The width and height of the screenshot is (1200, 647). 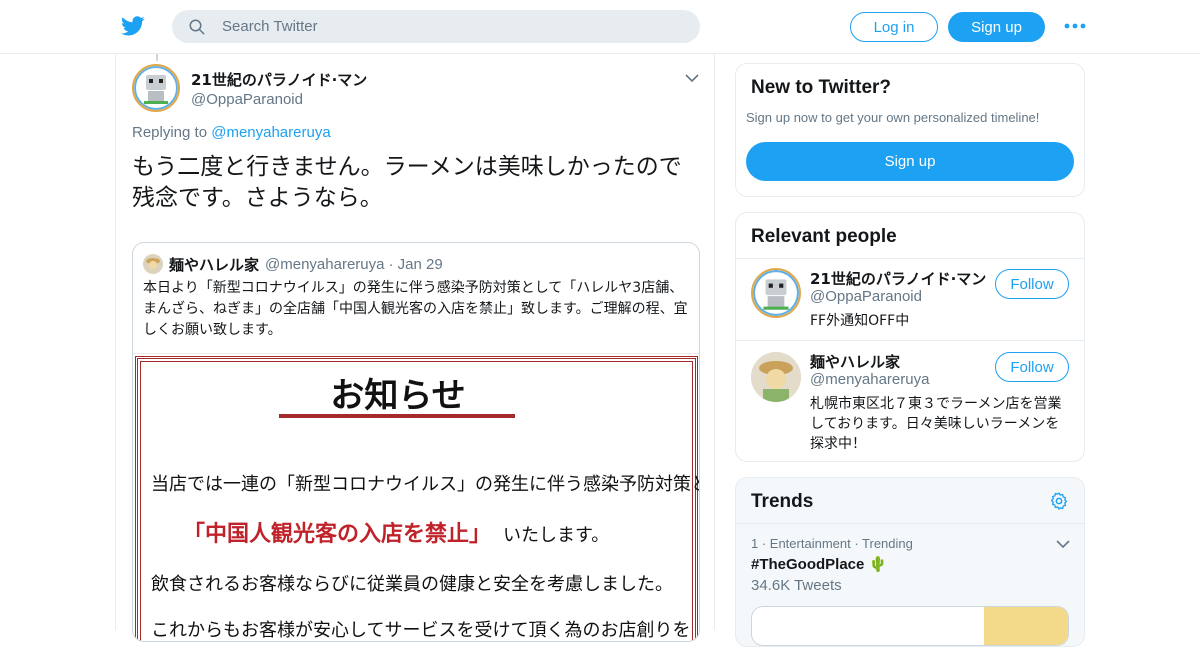 What do you see at coordinates (910, 626) in the screenshot?
I see `trend-media-card` at bounding box center [910, 626].